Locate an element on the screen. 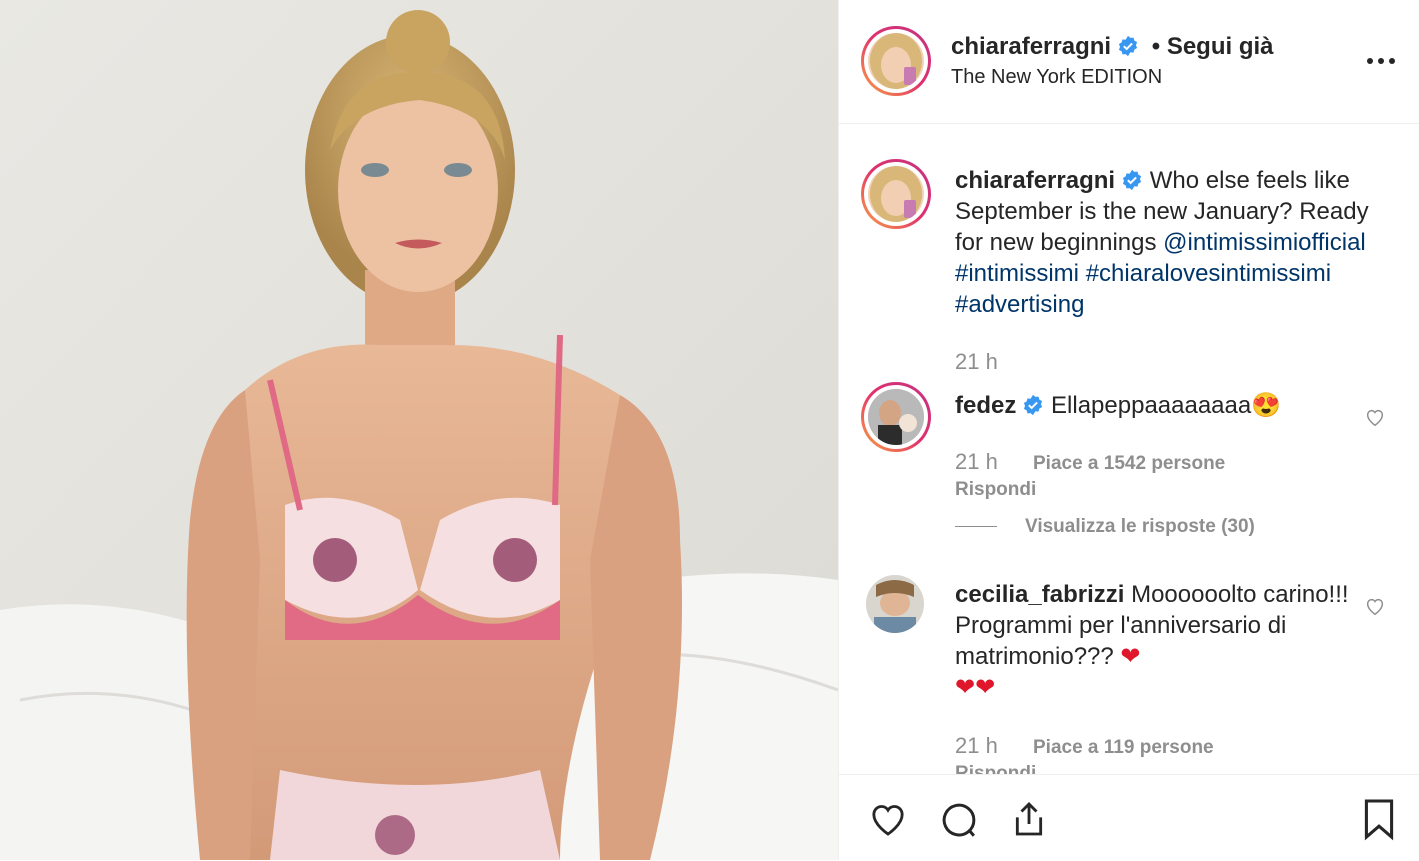  bookmark-icon is located at coordinates (1379, 819).